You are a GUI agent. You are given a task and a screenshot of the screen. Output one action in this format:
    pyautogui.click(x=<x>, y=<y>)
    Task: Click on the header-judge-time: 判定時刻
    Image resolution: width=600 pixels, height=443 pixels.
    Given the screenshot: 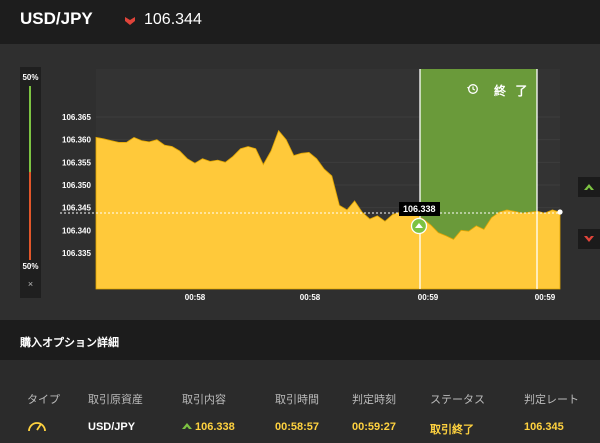 What is the action you would take?
    pyautogui.click(x=374, y=400)
    